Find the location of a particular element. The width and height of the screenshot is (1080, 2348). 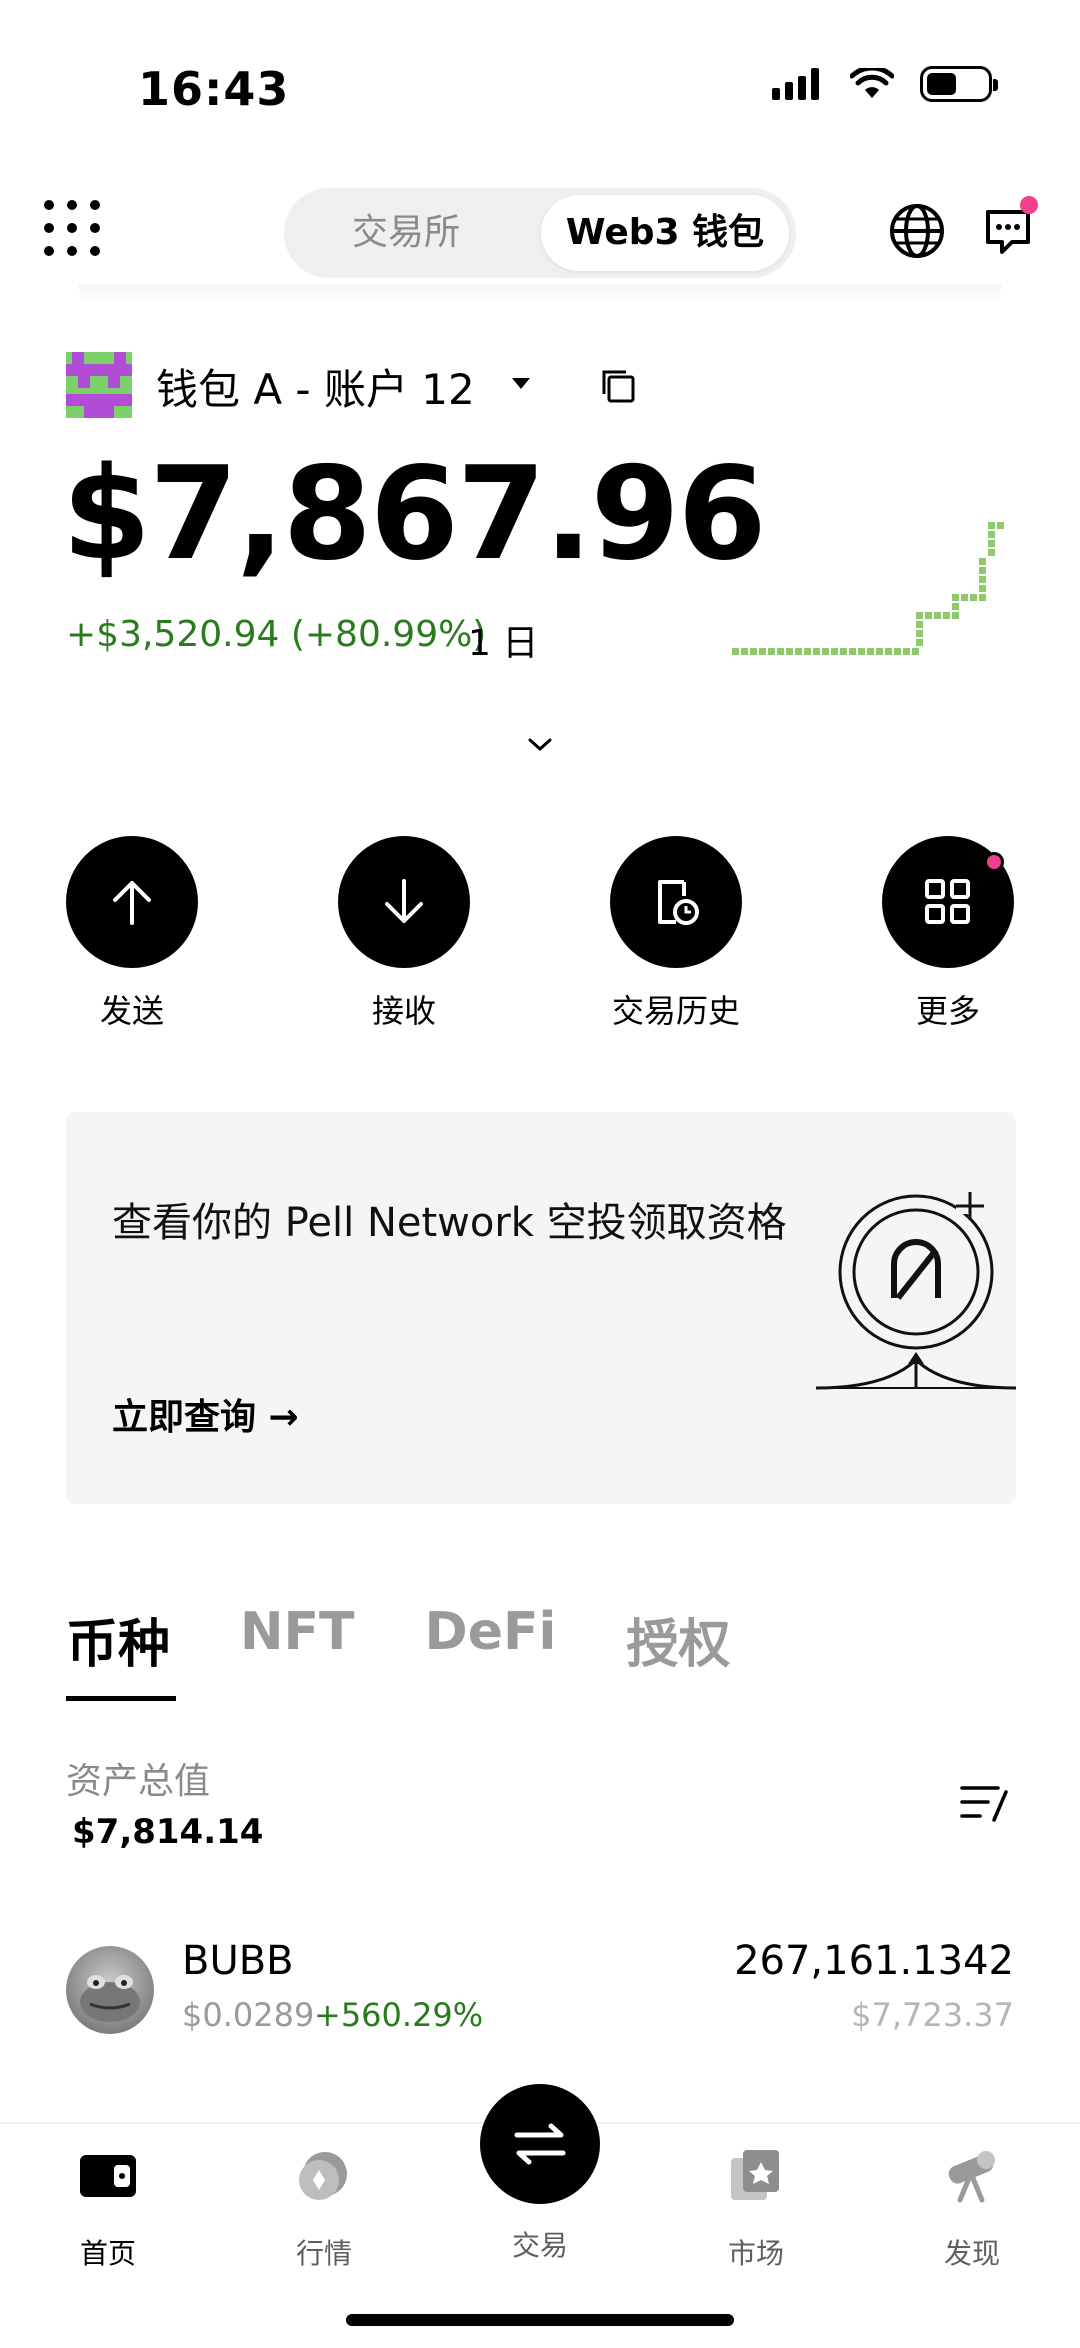

tab-approvals: 授权 is located at coordinates (678, 1639).